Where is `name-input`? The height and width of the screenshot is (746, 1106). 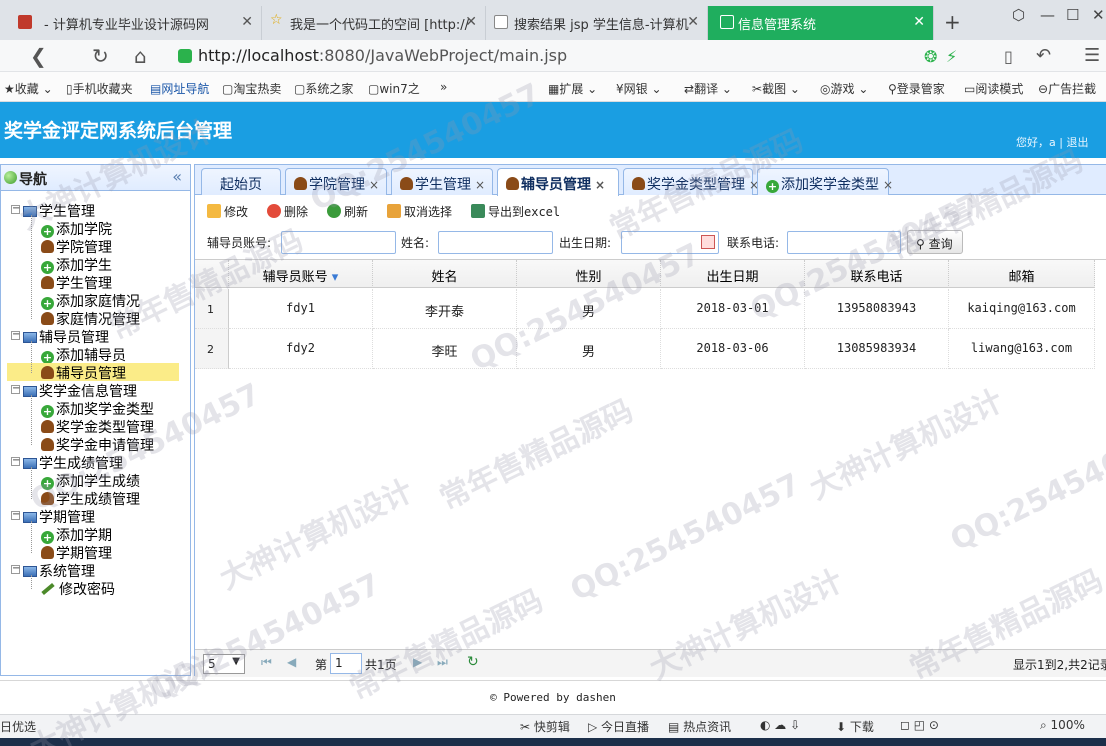 name-input is located at coordinates (495, 242).